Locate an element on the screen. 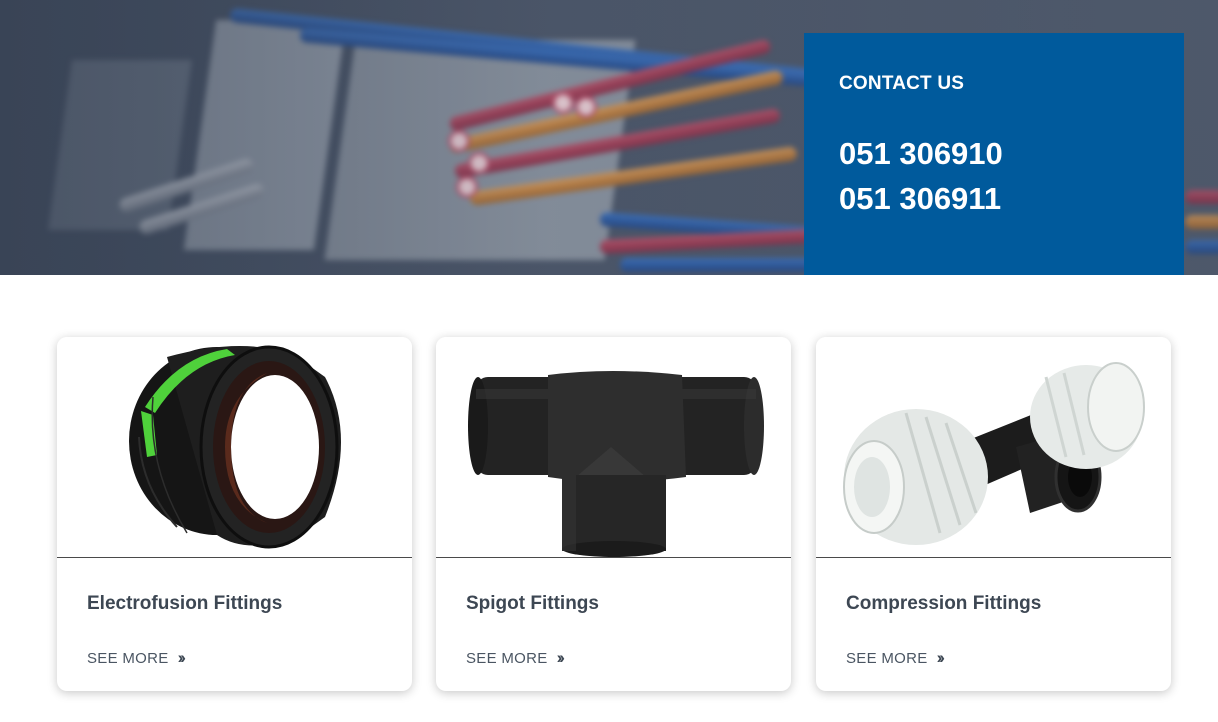 The image size is (1218, 722). product-card-electrofusion: Electrofusion Fittings SEE MORE ›› is located at coordinates (234, 514).